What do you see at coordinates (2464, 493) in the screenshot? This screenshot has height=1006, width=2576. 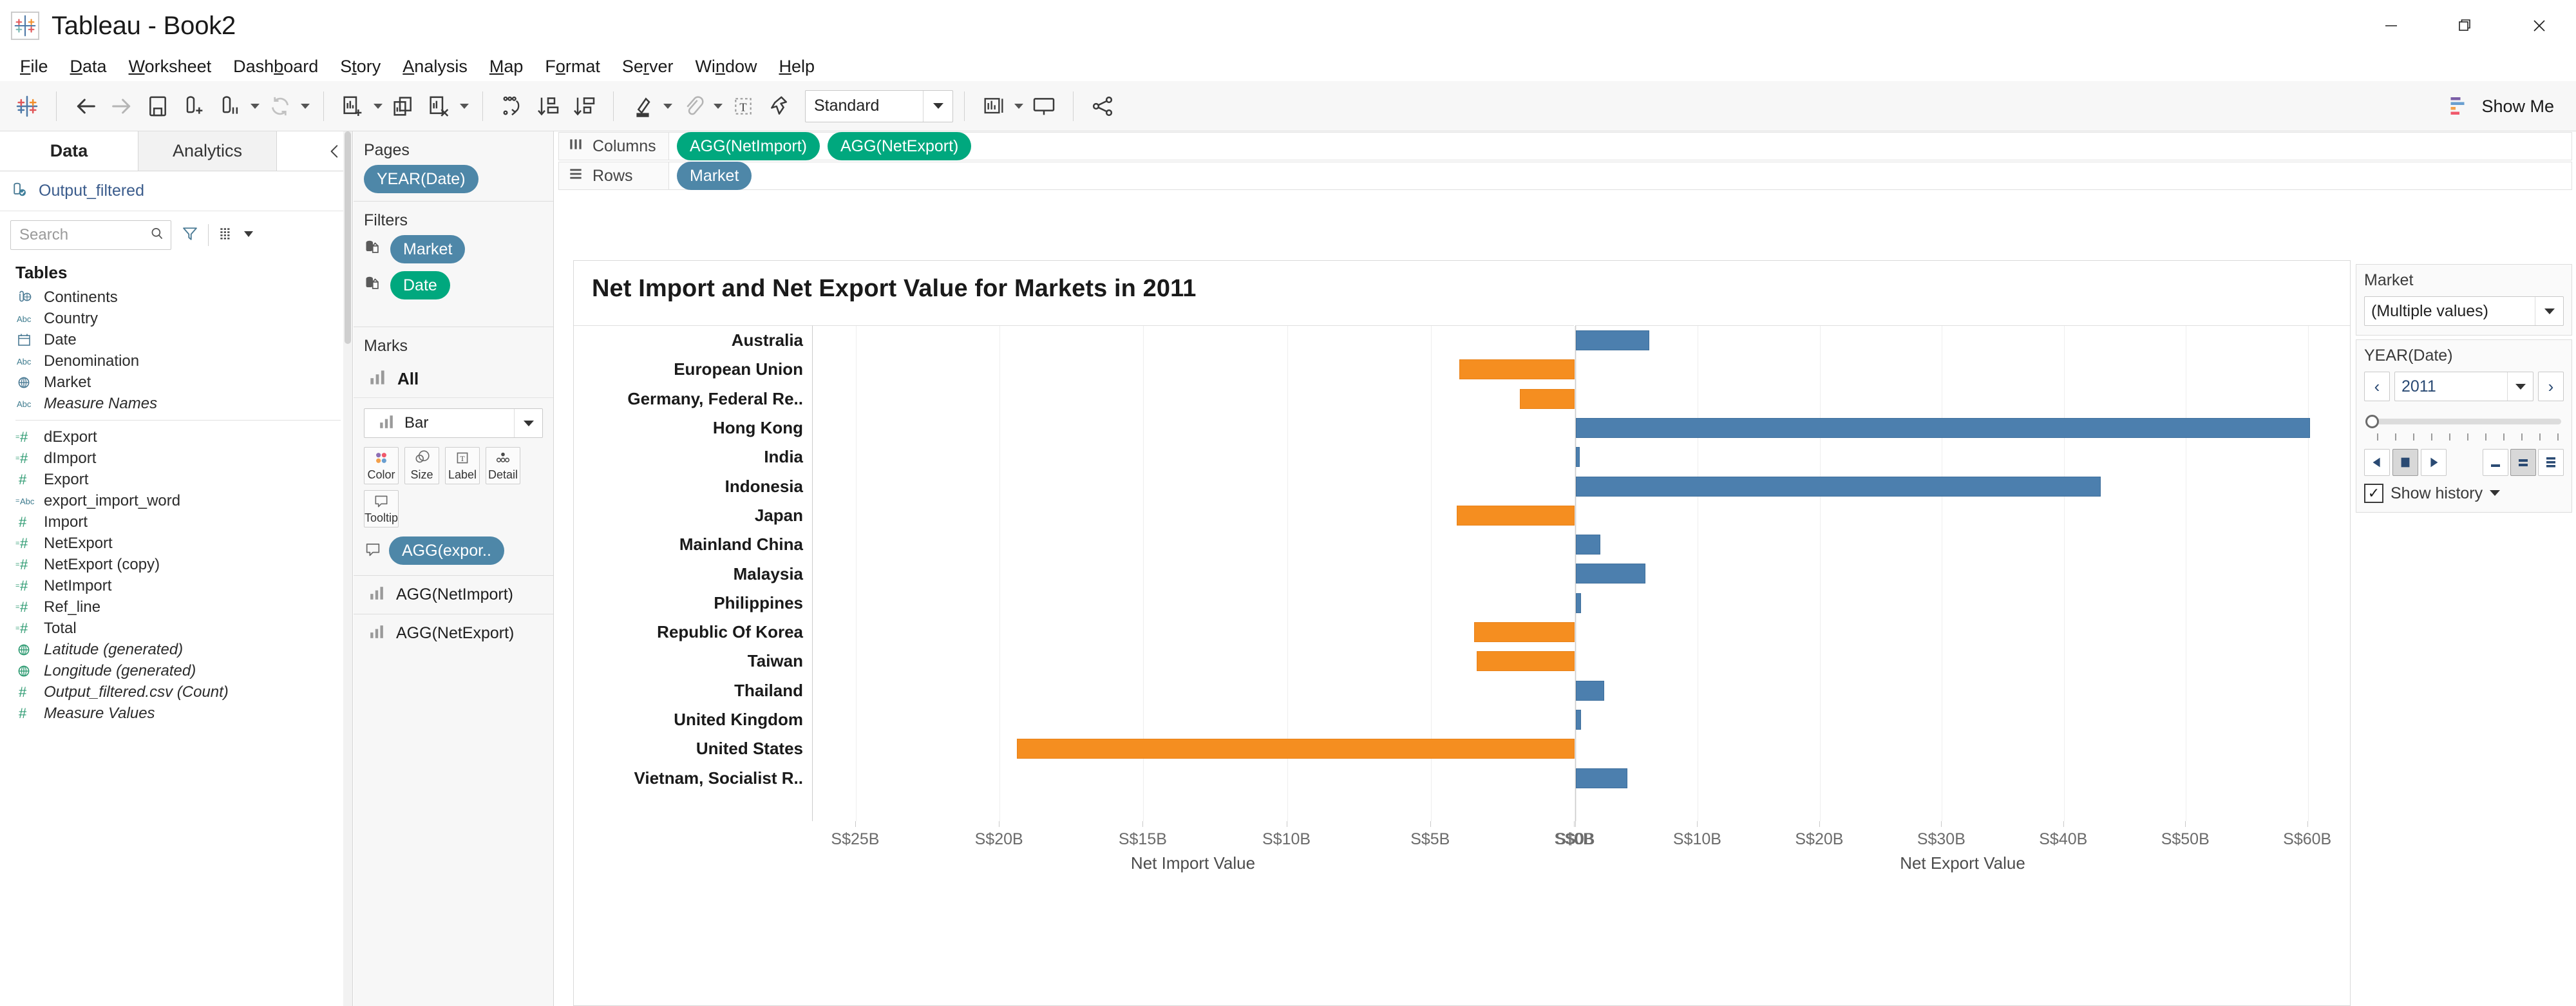 I see `show-history-row: ✓ Show history` at bounding box center [2464, 493].